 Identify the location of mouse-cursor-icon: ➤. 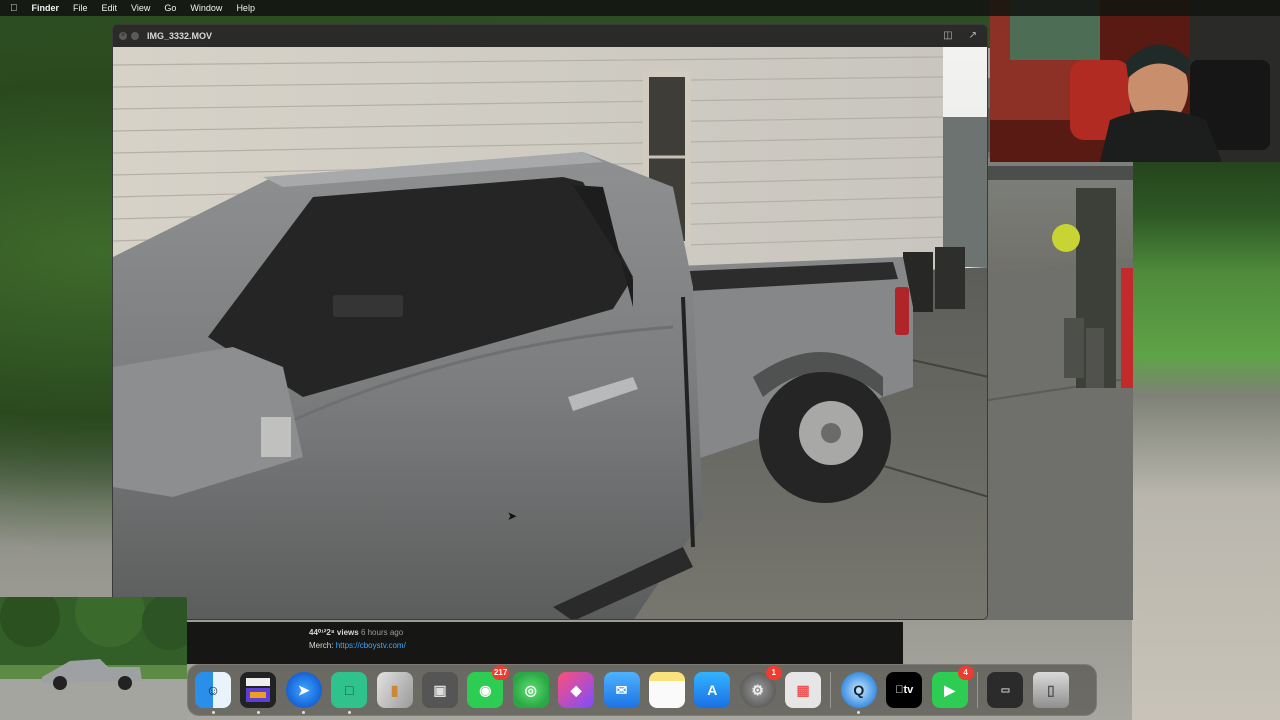
(512, 516).